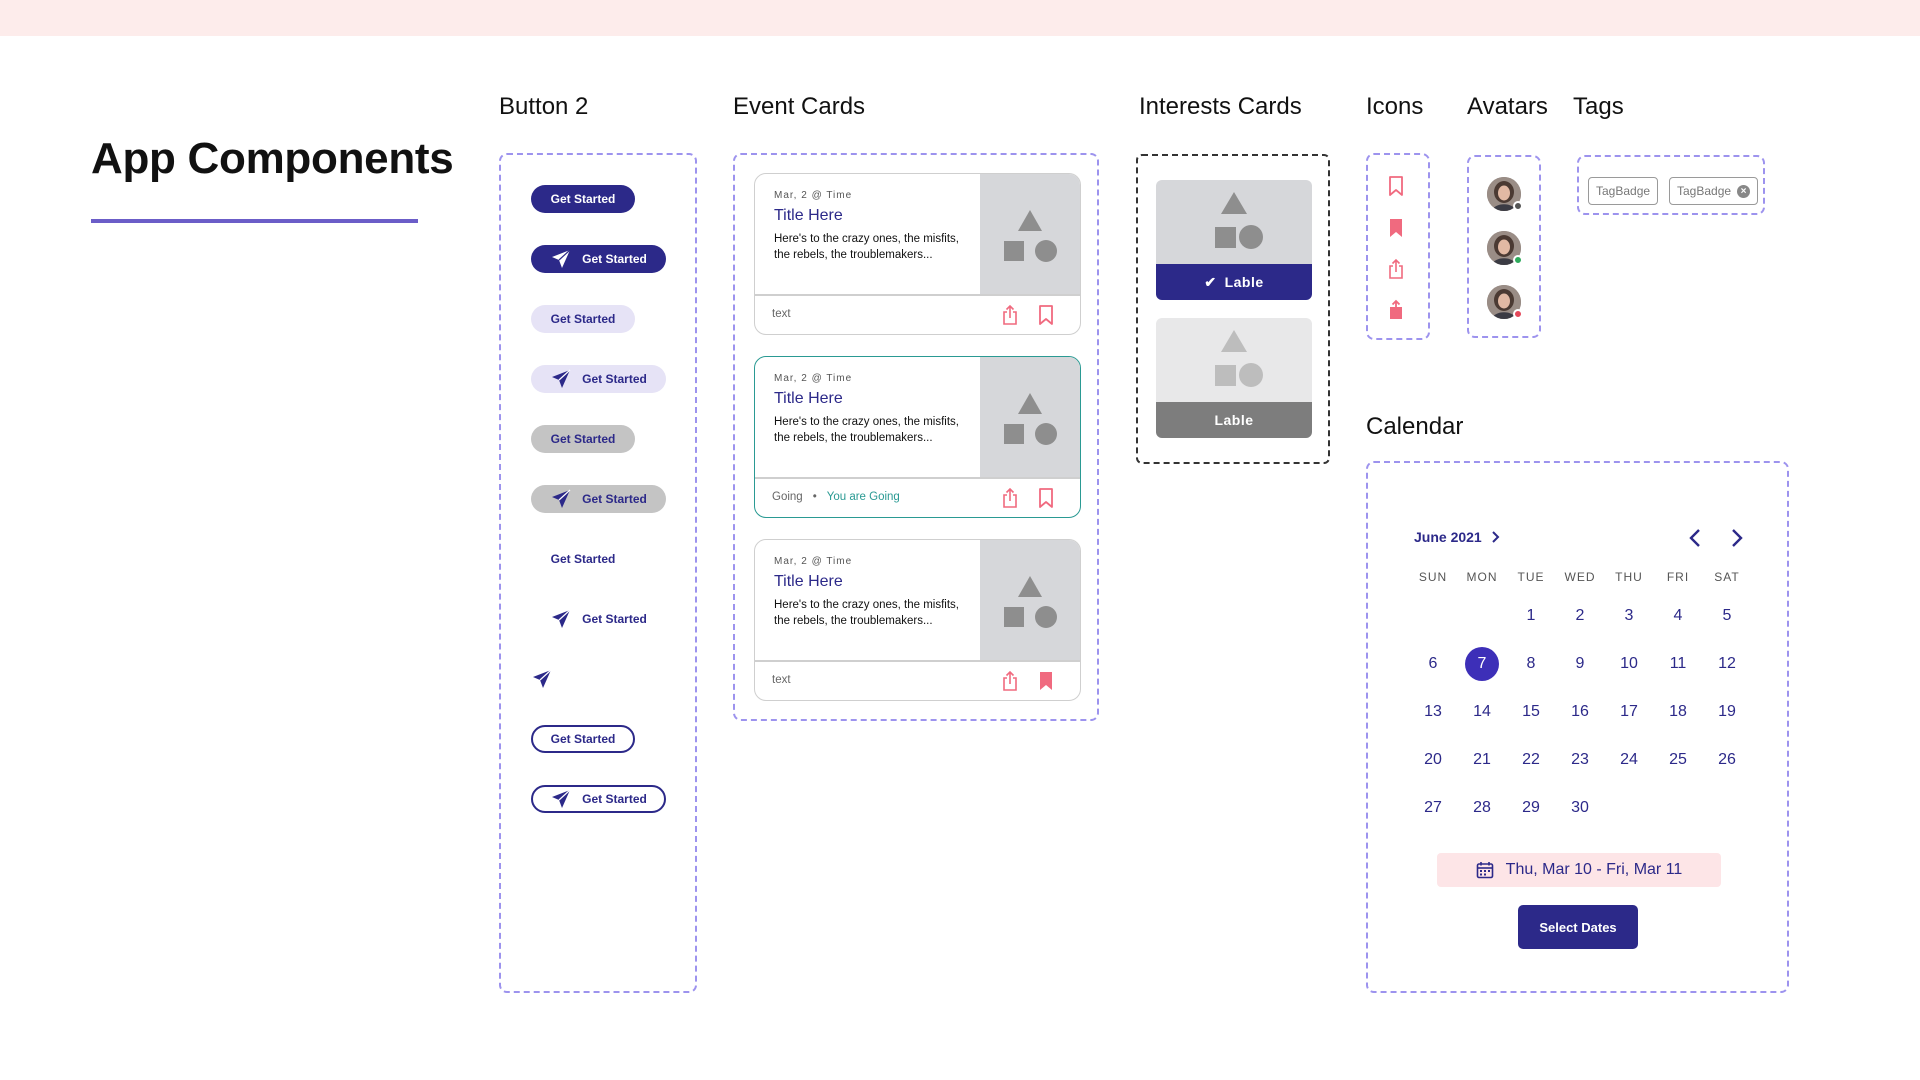  I want to click on tag-badge: TagBadge, so click(1623, 191).